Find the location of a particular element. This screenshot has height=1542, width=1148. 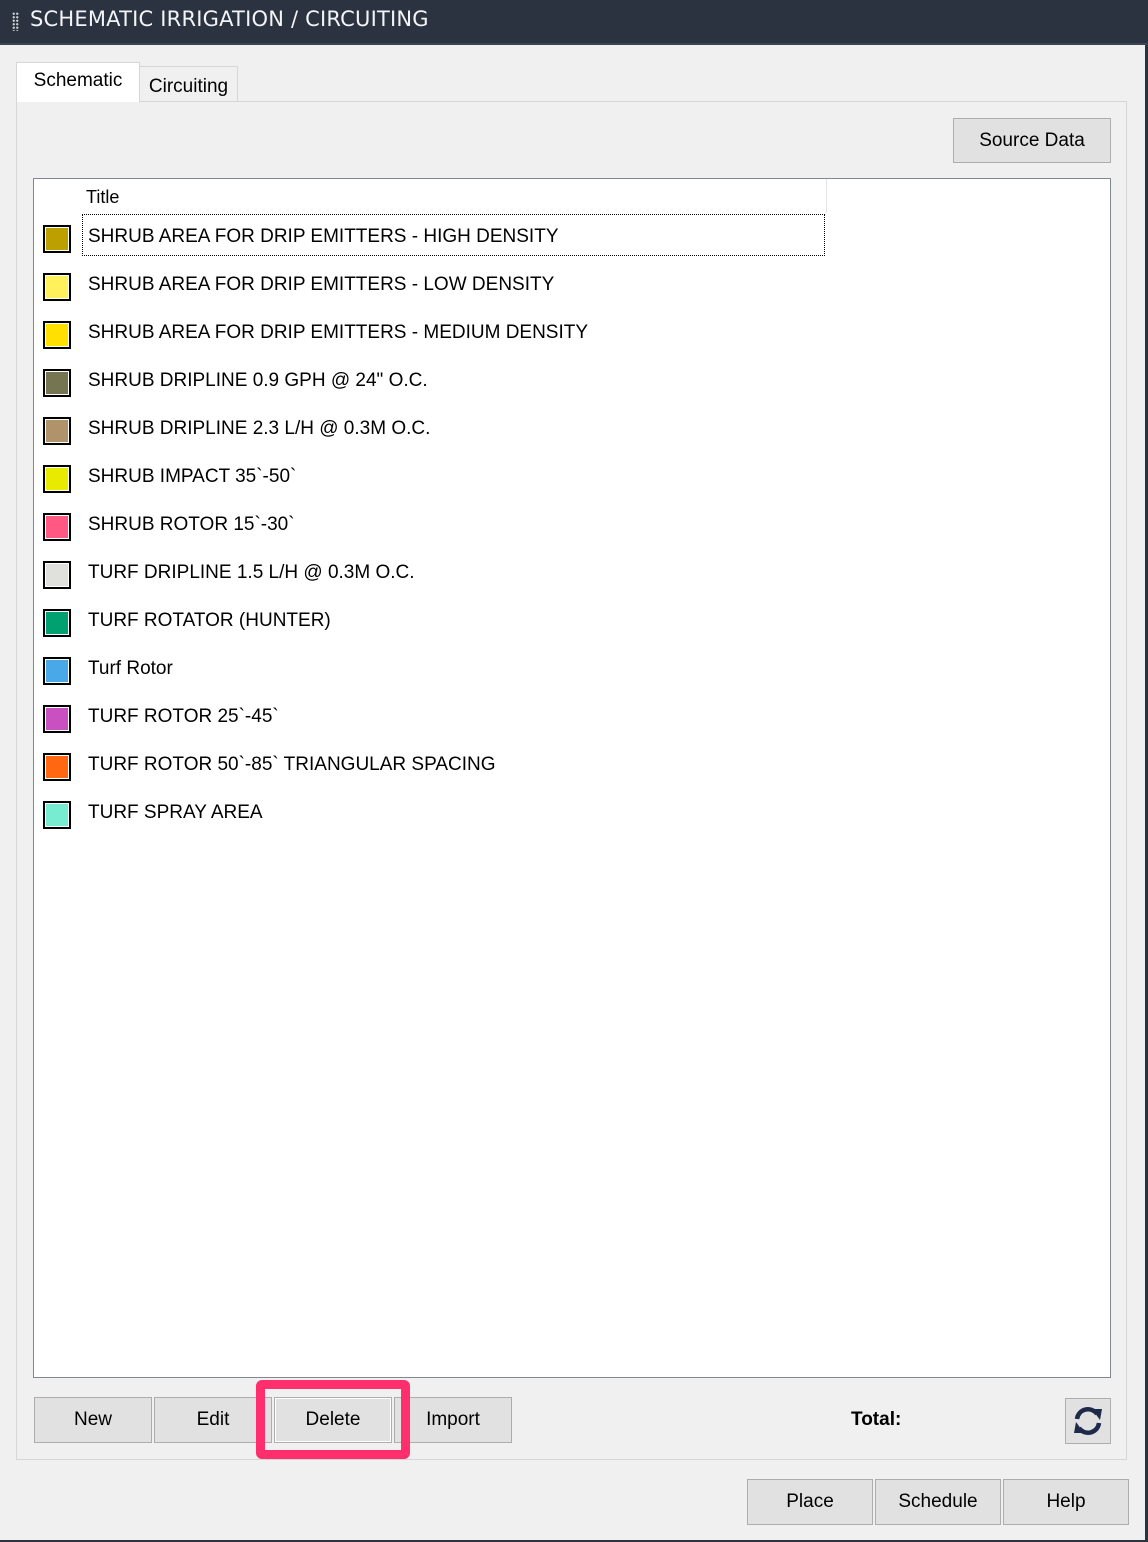

delete-button: Delete is located at coordinates (333, 1420).